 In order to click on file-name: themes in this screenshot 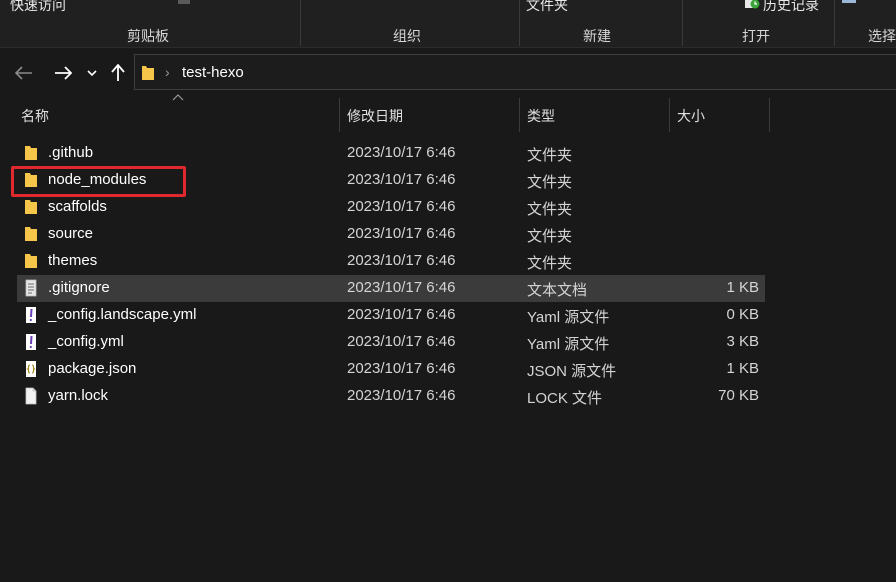, I will do `click(73, 260)`.